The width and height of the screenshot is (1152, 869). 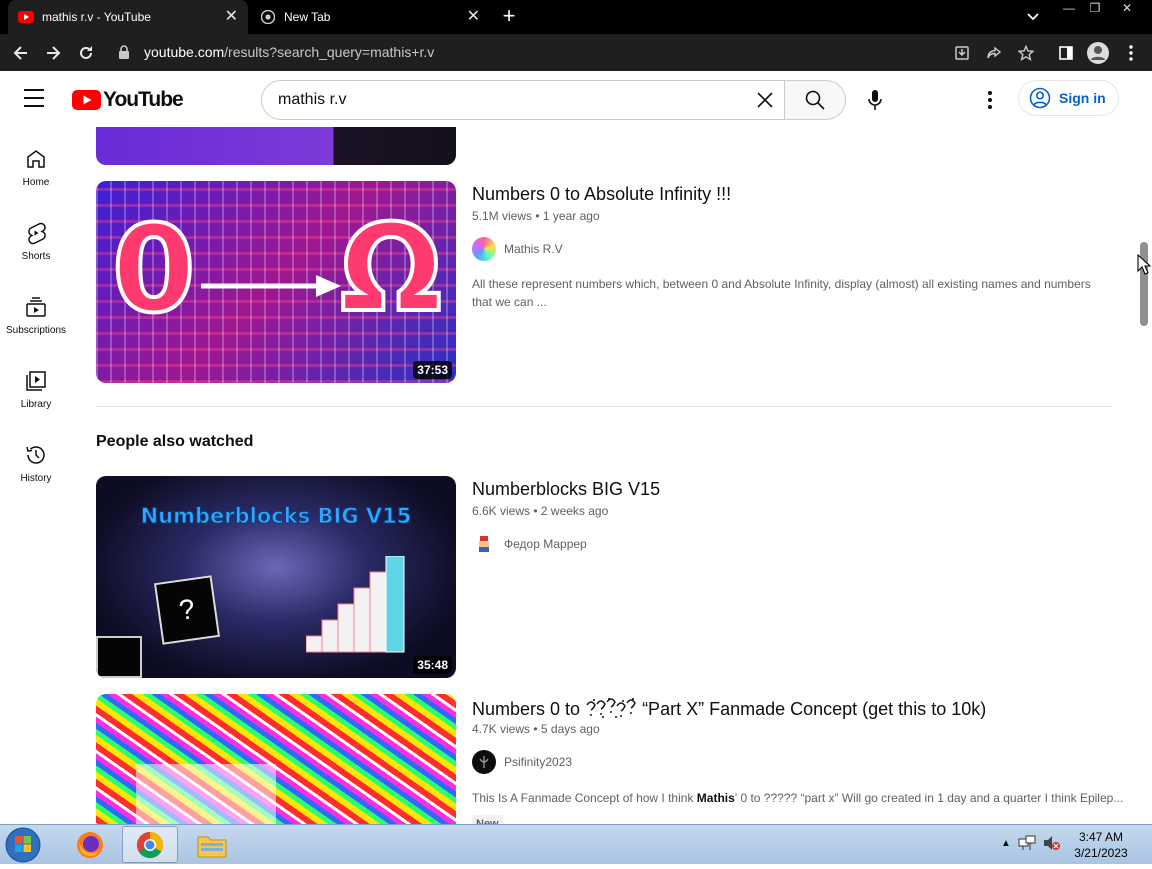 I want to click on view-count: 5.1M views, so click(x=502, y=216).